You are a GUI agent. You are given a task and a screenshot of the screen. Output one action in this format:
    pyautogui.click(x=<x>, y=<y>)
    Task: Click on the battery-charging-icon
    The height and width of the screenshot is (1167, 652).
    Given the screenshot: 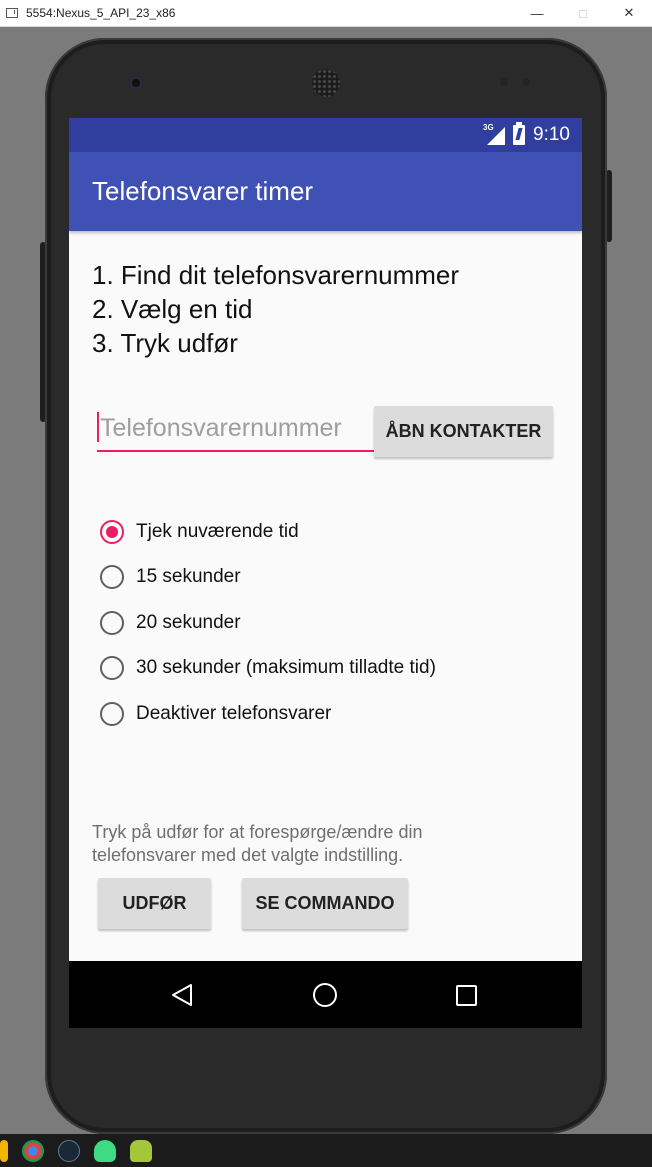 What is the action you would take?
    pyautogui.click(x=519, y=133)
    